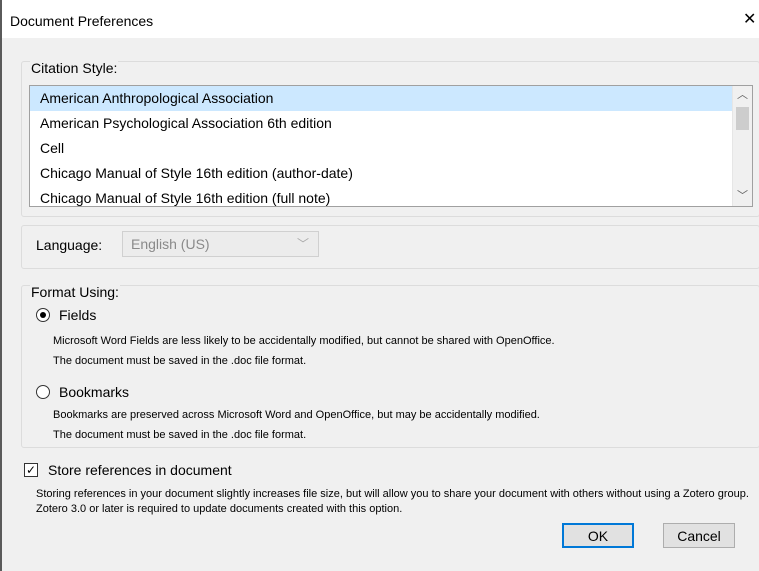 The width and height of the screenshot is (759, 571). What do you see at coordinates (598, 535) in the screenshot?
I see `ok-button: OK` at bounding box center [598, 535].